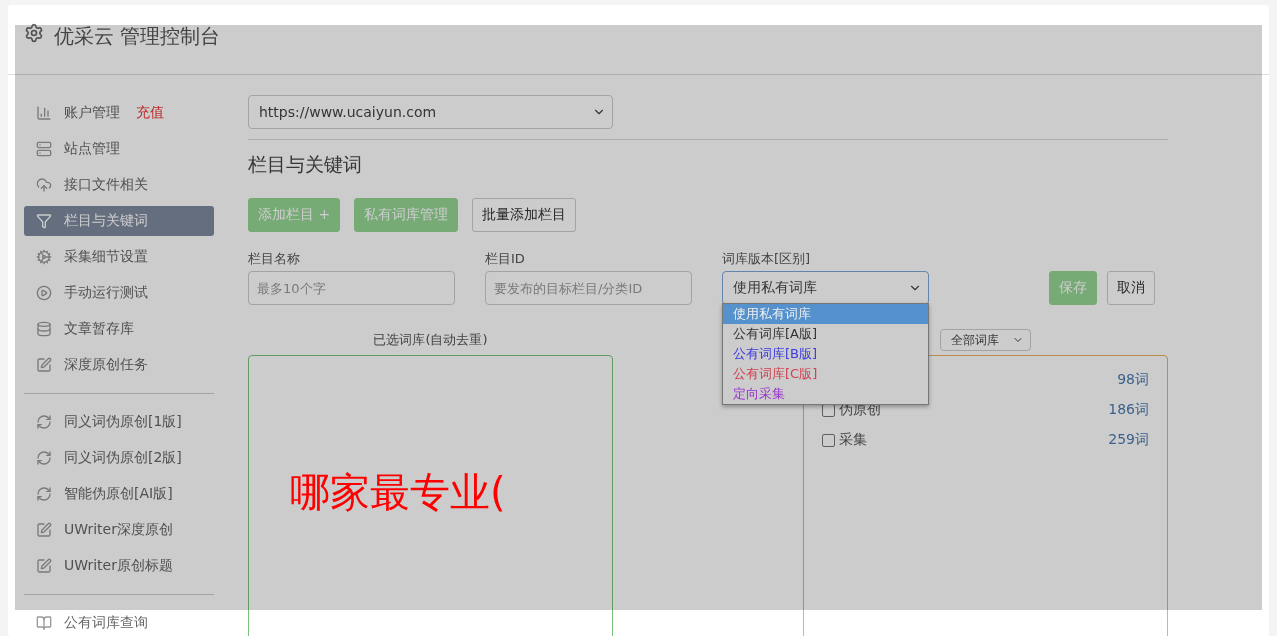 The width and height of the screenshot is (1277, 636). What do you see at coordinates (44, 149) in the screenshot?
I see `server-icon` at bounding box center [44, 149].